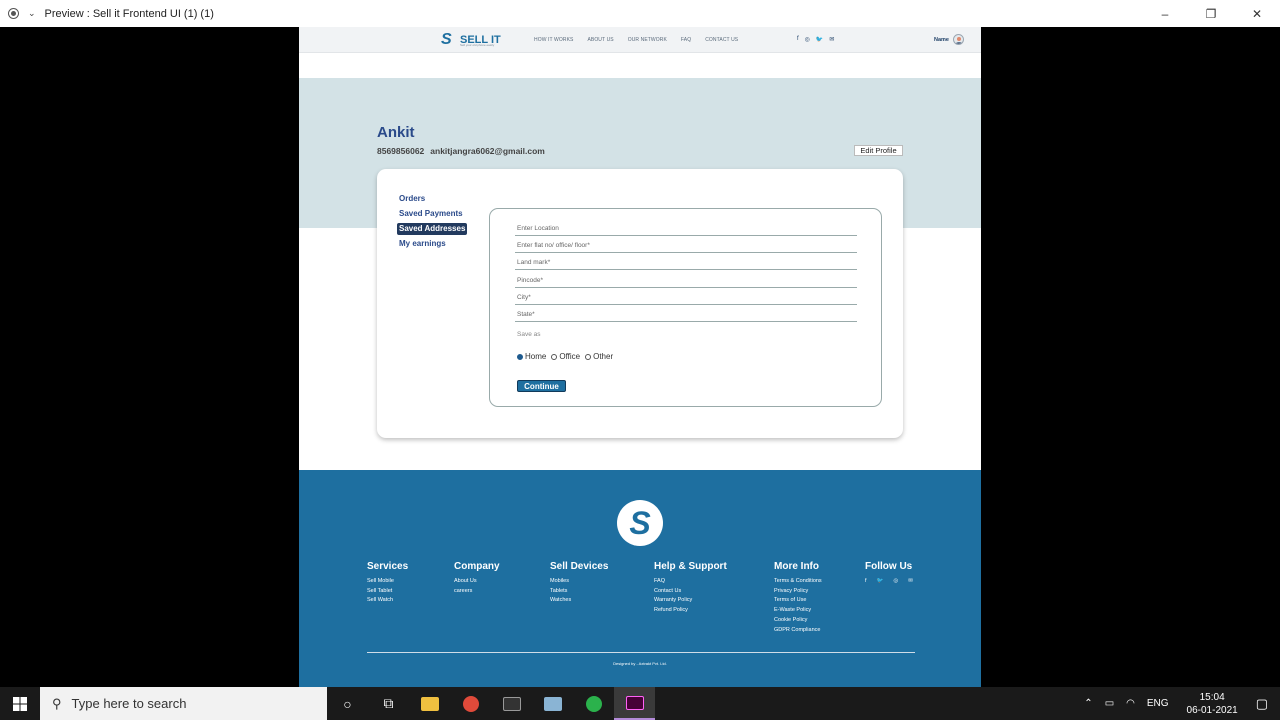 Image resolution: width=1280 pixels, height=720 pixels. What do you see at coordinates (686, 230) in the screenshot?
I see `location-input: Enter Location` at bounding box center [686, 230].